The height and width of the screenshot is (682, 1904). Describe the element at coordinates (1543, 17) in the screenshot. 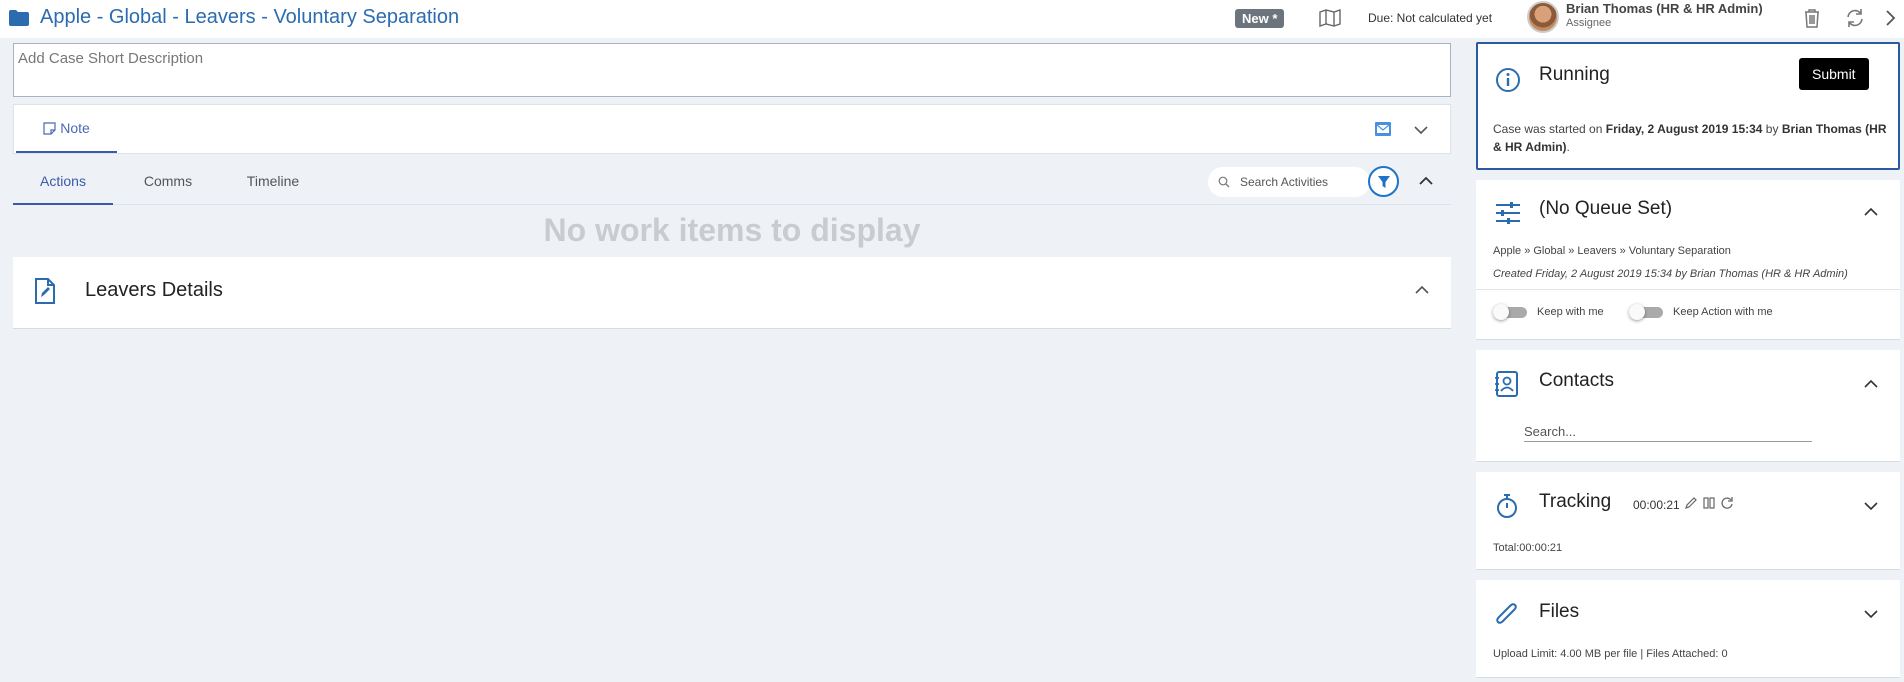

I see `avatar` at that location.